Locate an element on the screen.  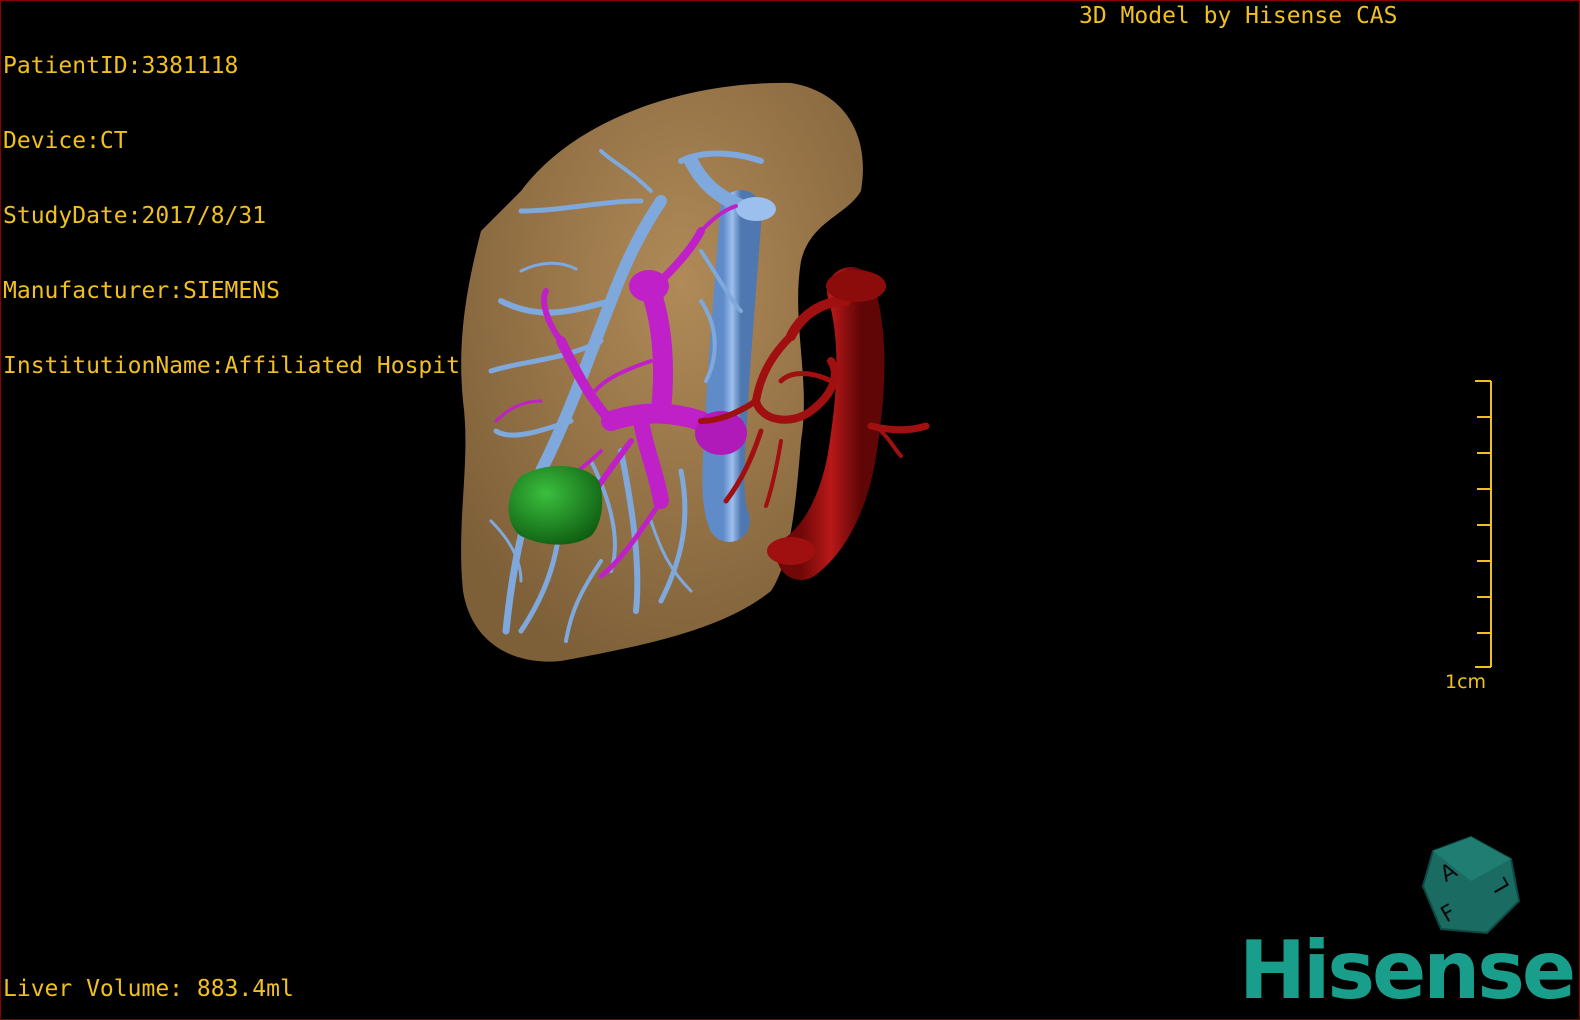
portal-vein-sinus is located at coordinates (649, 286).